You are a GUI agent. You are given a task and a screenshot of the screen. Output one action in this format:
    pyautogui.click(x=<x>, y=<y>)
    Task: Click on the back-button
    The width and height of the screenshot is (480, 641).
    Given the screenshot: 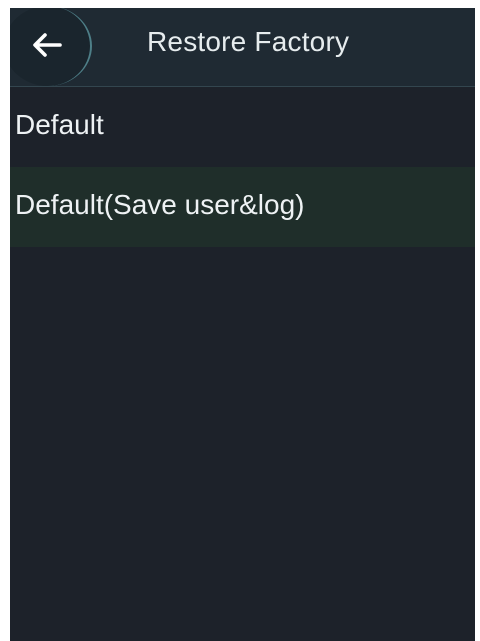 What is the action you would take?
    pyautogui.click(x=51, y=47)
    